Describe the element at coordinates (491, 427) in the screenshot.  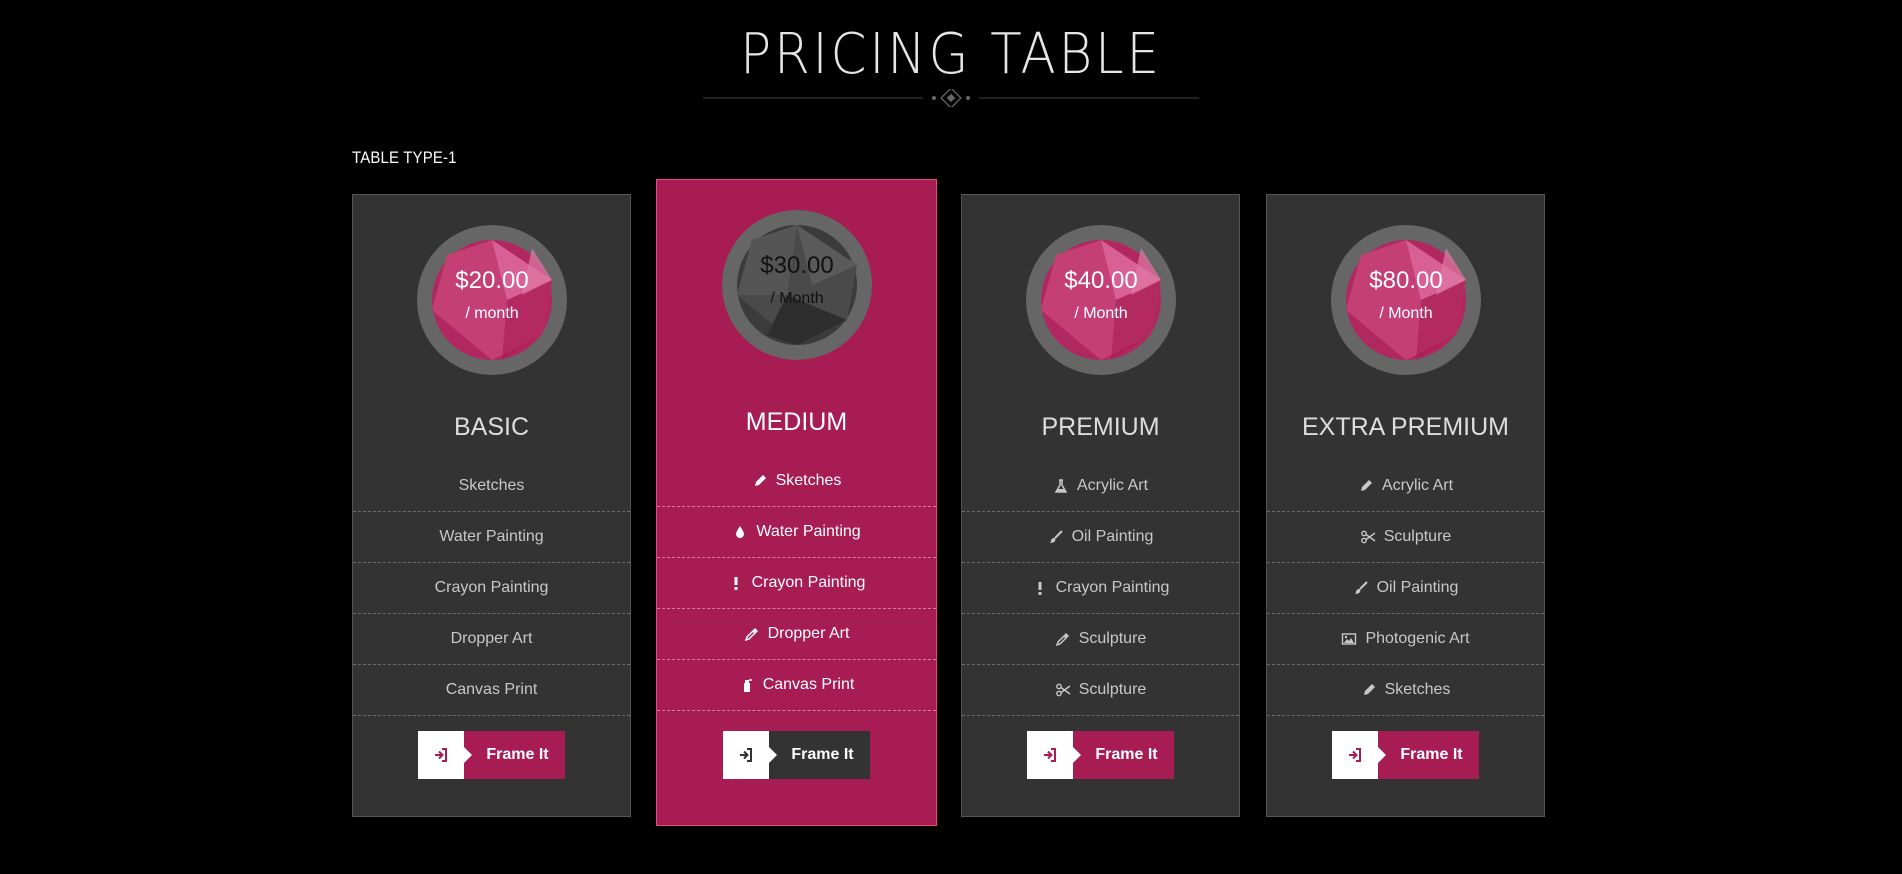
I see `plan-name: BASIC` at that location.